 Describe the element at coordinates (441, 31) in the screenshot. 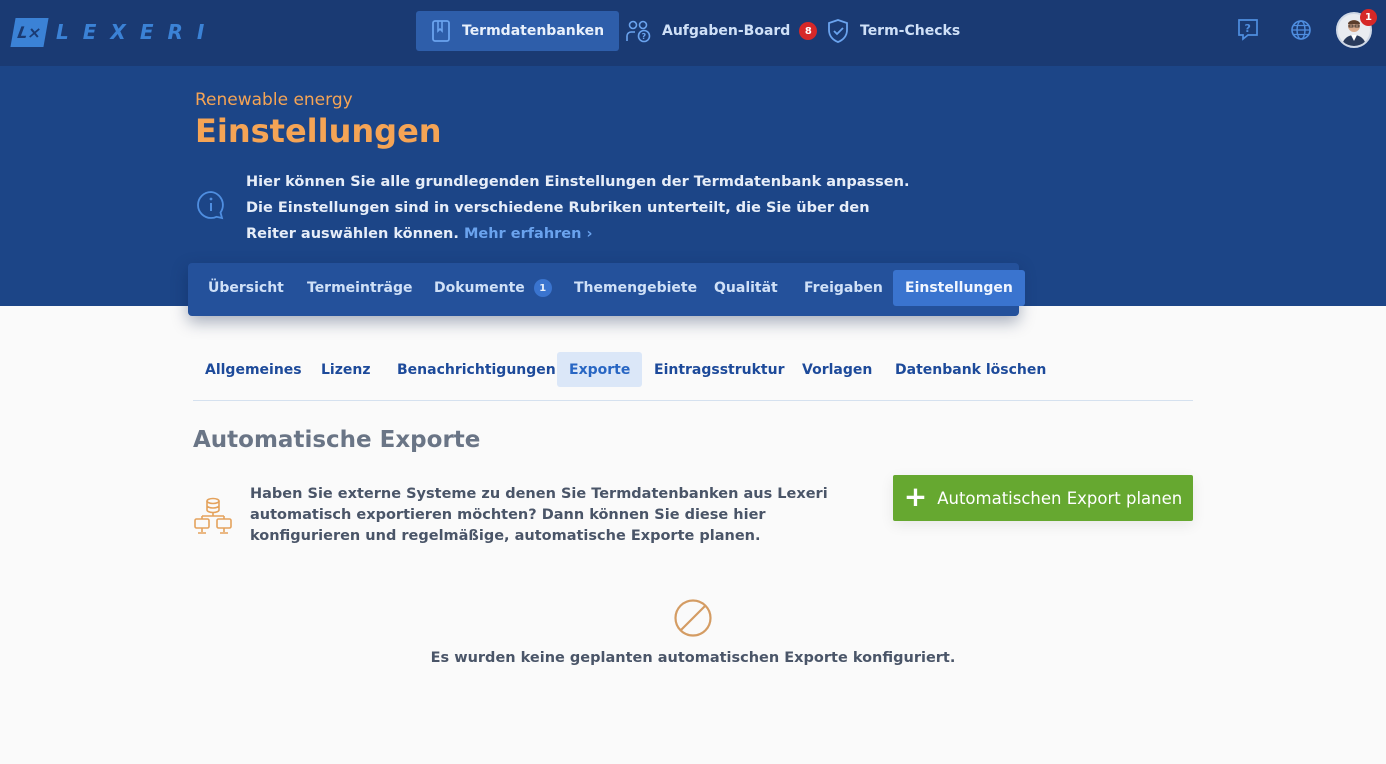

I see `book-icon` at that location.